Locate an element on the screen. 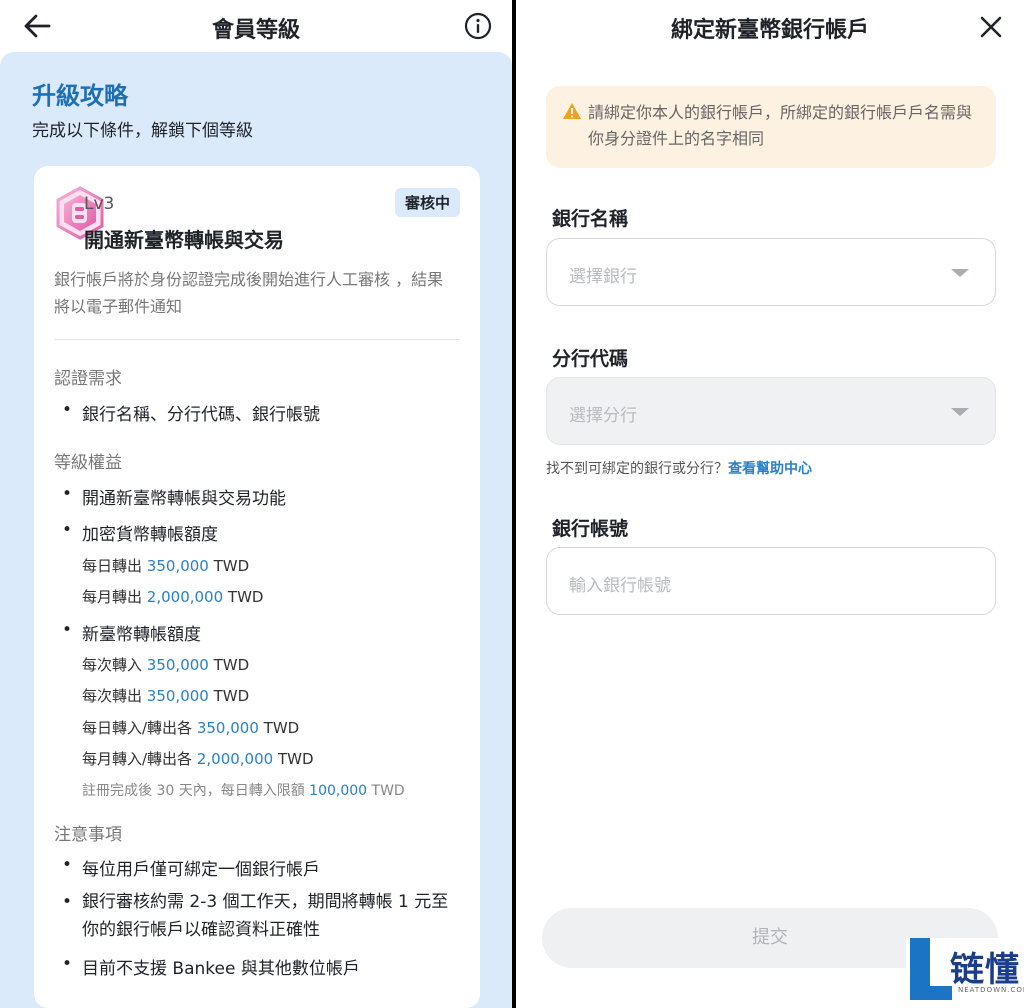 The image size is (1024, 1008). warning-icon is located at coordinates (572, 111).